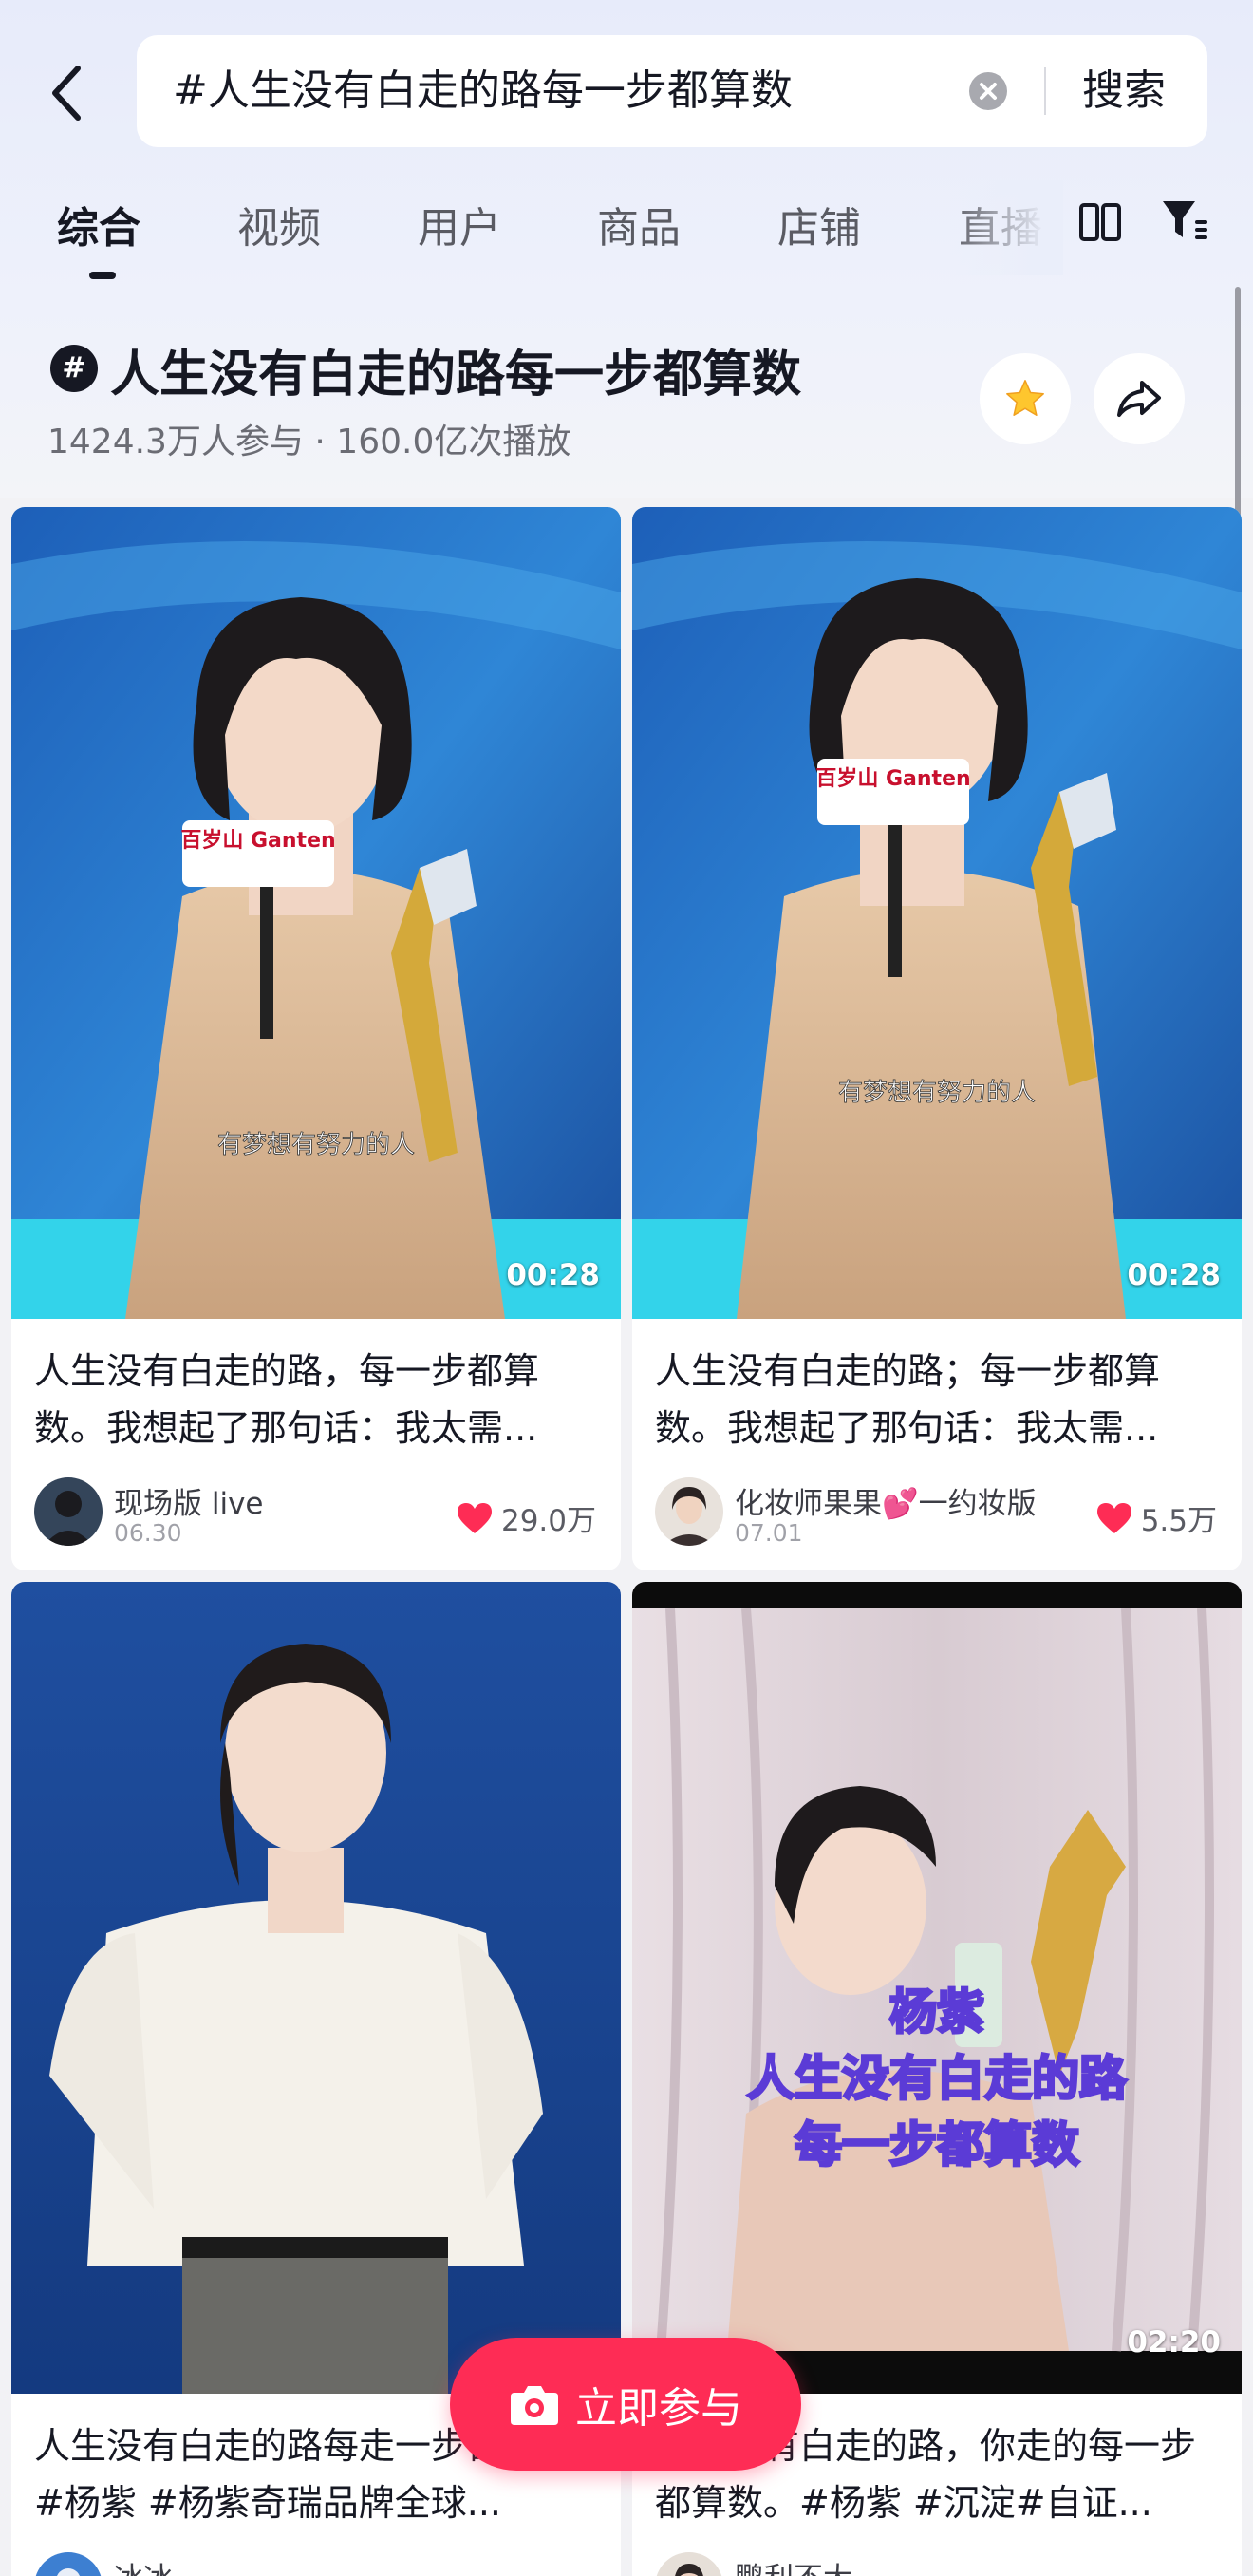  Describe the element at coordinates (74, 368) in the screenshot. I see `hashtag-icon: #` at that location.